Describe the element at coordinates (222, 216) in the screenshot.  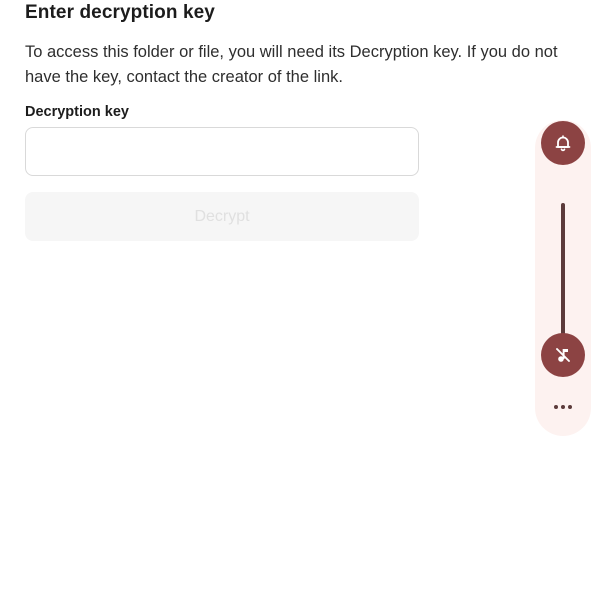
I see `decrypt-button: Decrypt` at that location.